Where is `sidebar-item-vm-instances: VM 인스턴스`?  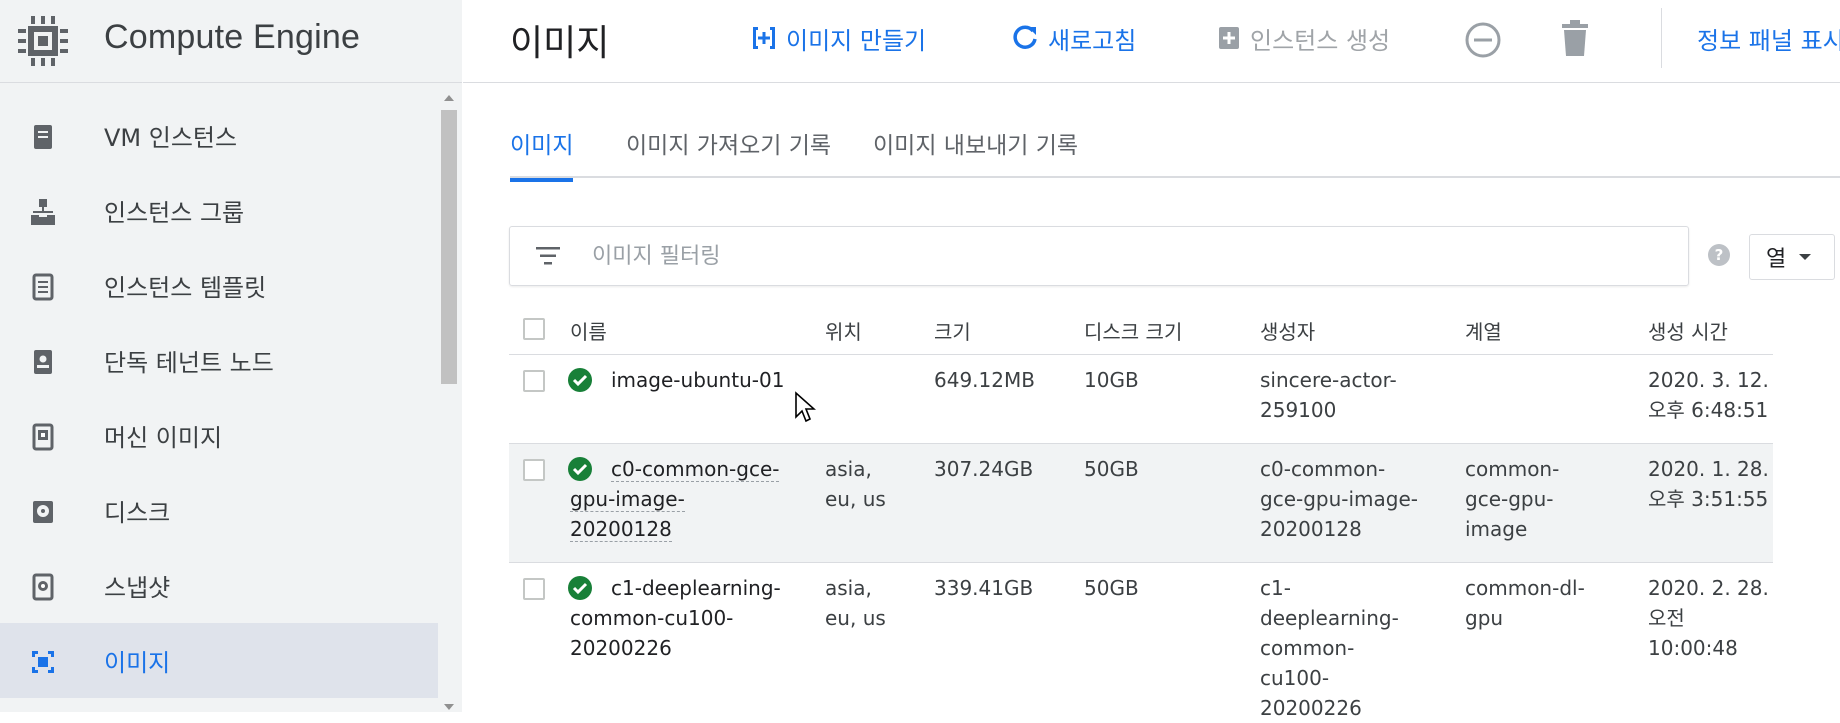 sidebar-item-vm-instances: VM 인스턴스 is located at coordinates (219, 135).